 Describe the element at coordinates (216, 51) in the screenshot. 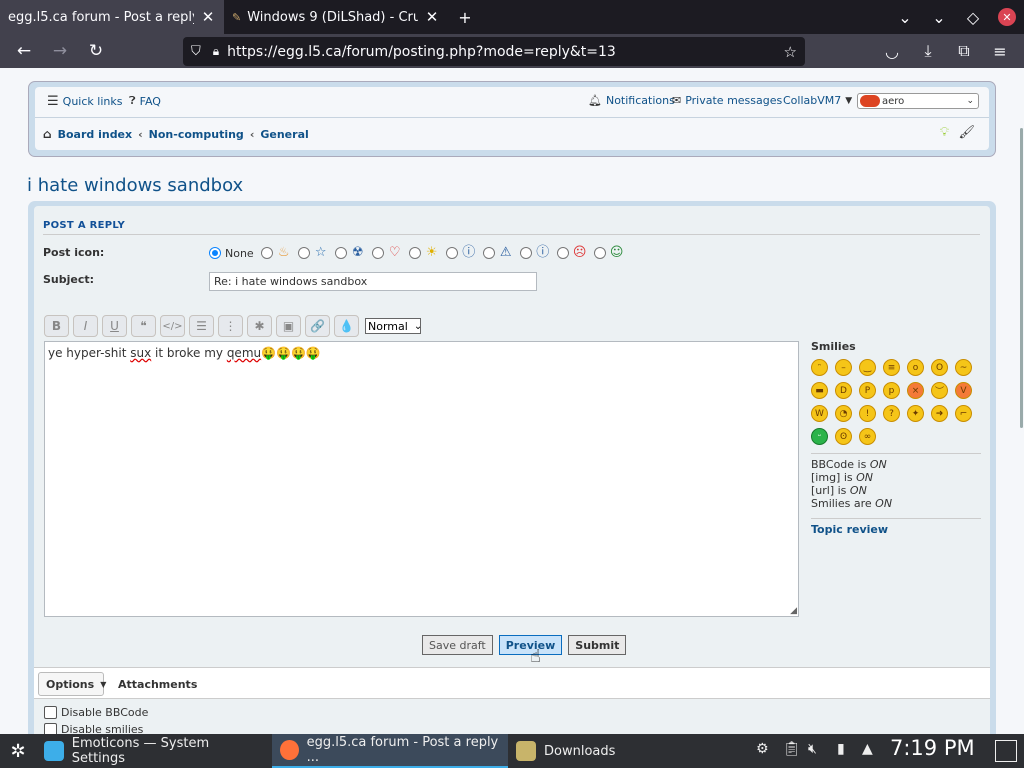

I see `lock-icon: 🔒︎` at that location.